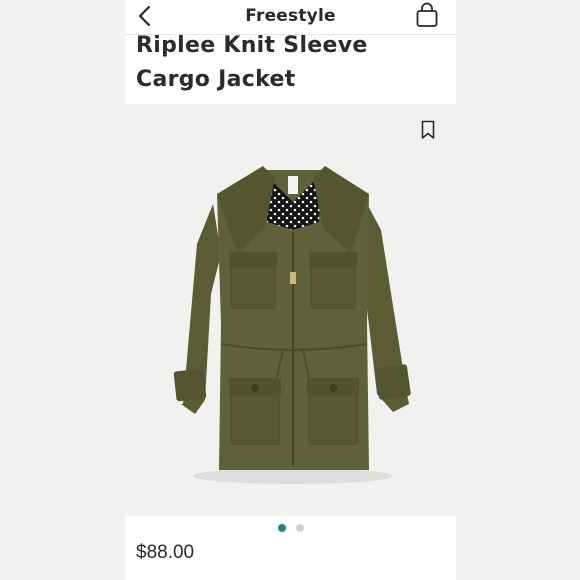 The width and height of the screenshot is (580, 580). I want to click on product-title-line-2: Cargo Jacket, so click(216, 79).